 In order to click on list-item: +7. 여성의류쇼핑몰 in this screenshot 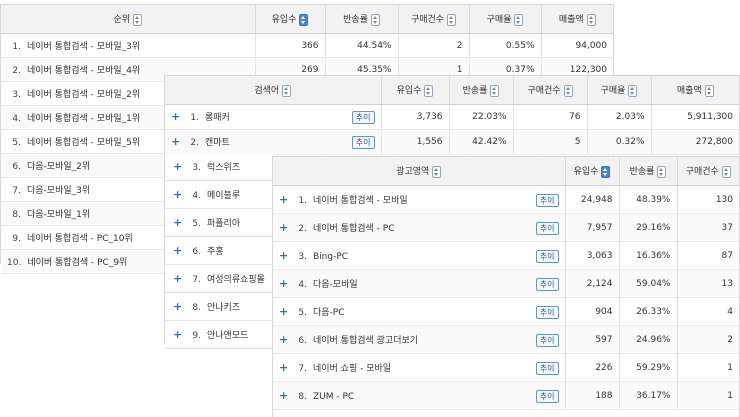, I will do `click(219, 279)`.